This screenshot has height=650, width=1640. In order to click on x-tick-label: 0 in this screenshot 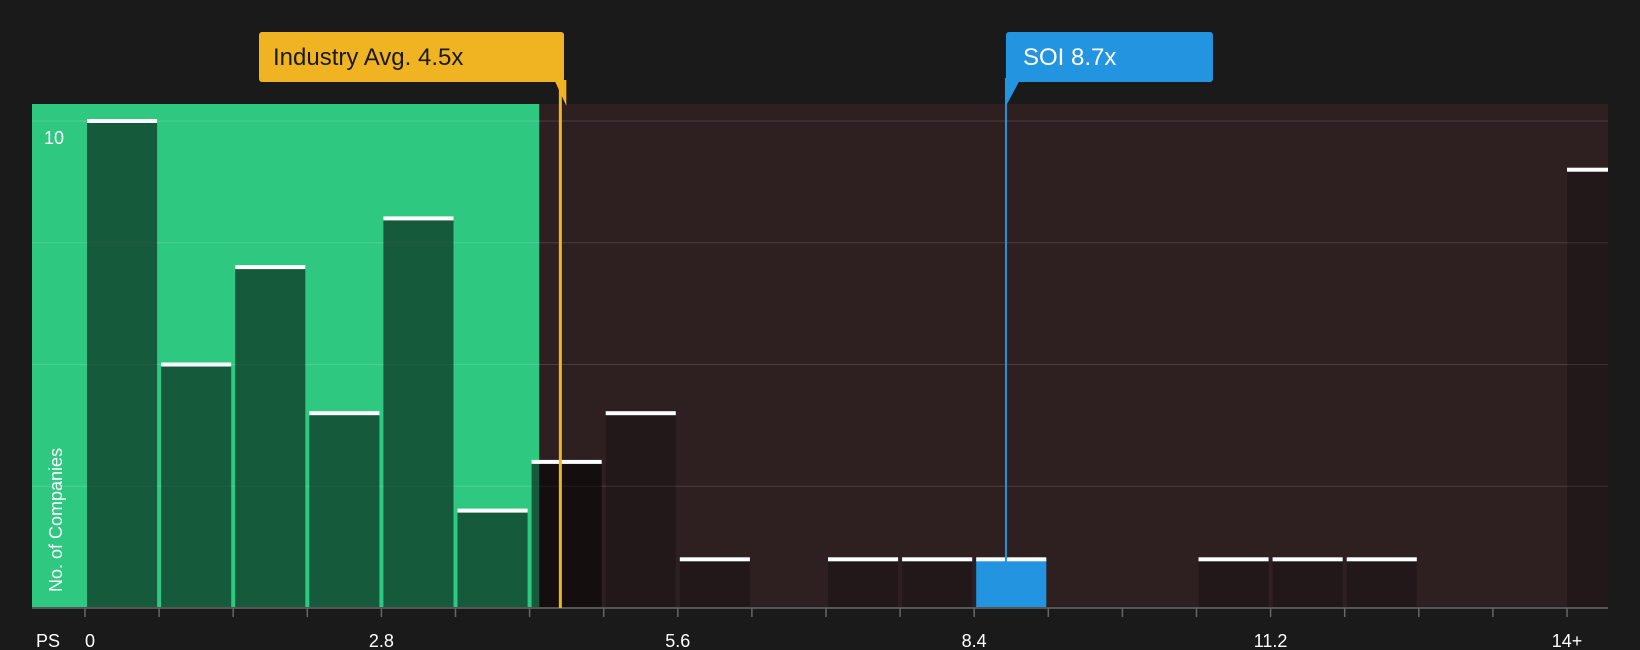, I will do `click(90, 640)`.